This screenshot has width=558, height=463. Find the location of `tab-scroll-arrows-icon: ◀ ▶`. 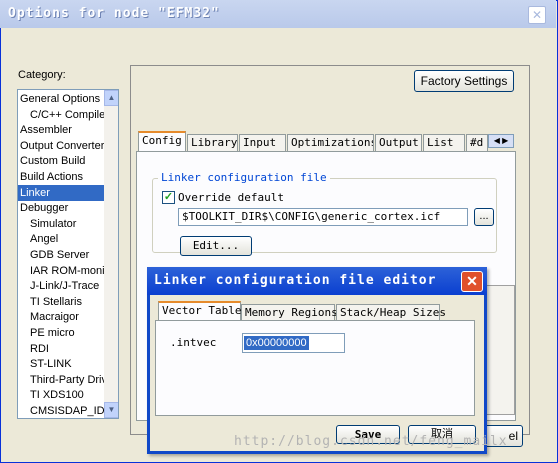

tab-scroll-arrows-icon: ◀ ▶ is located at coordinates (501, 141).